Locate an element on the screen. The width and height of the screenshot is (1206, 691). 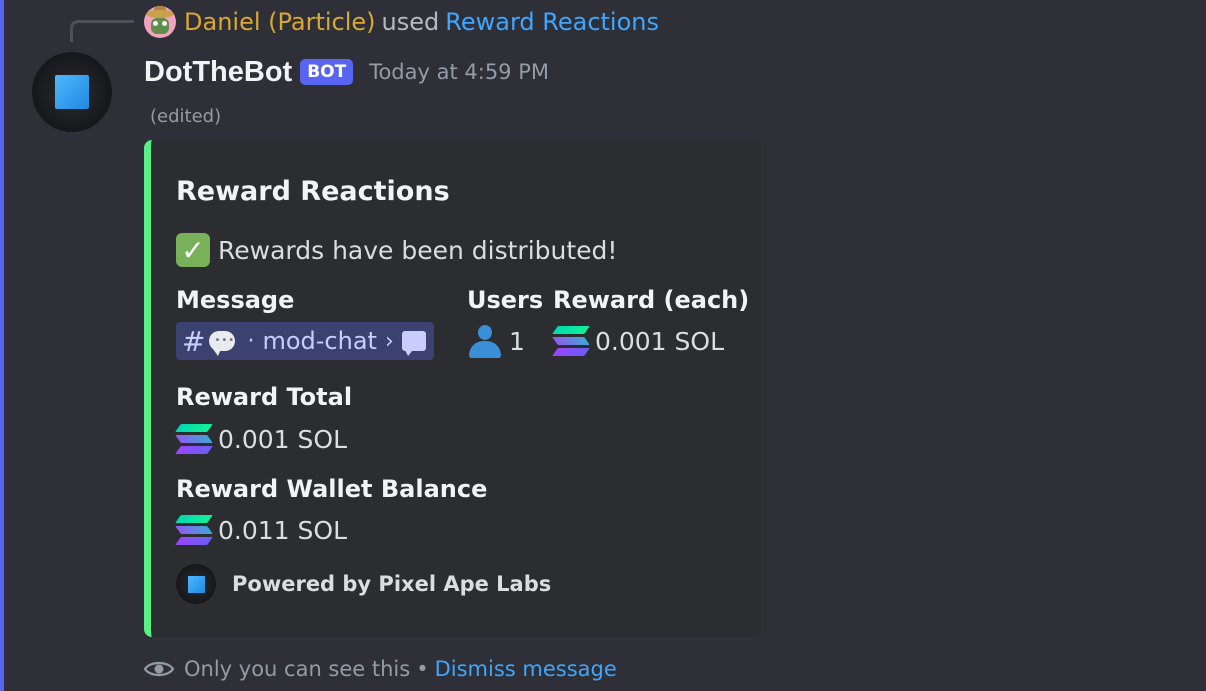
reply-spine is located at coordinates (102, 31).